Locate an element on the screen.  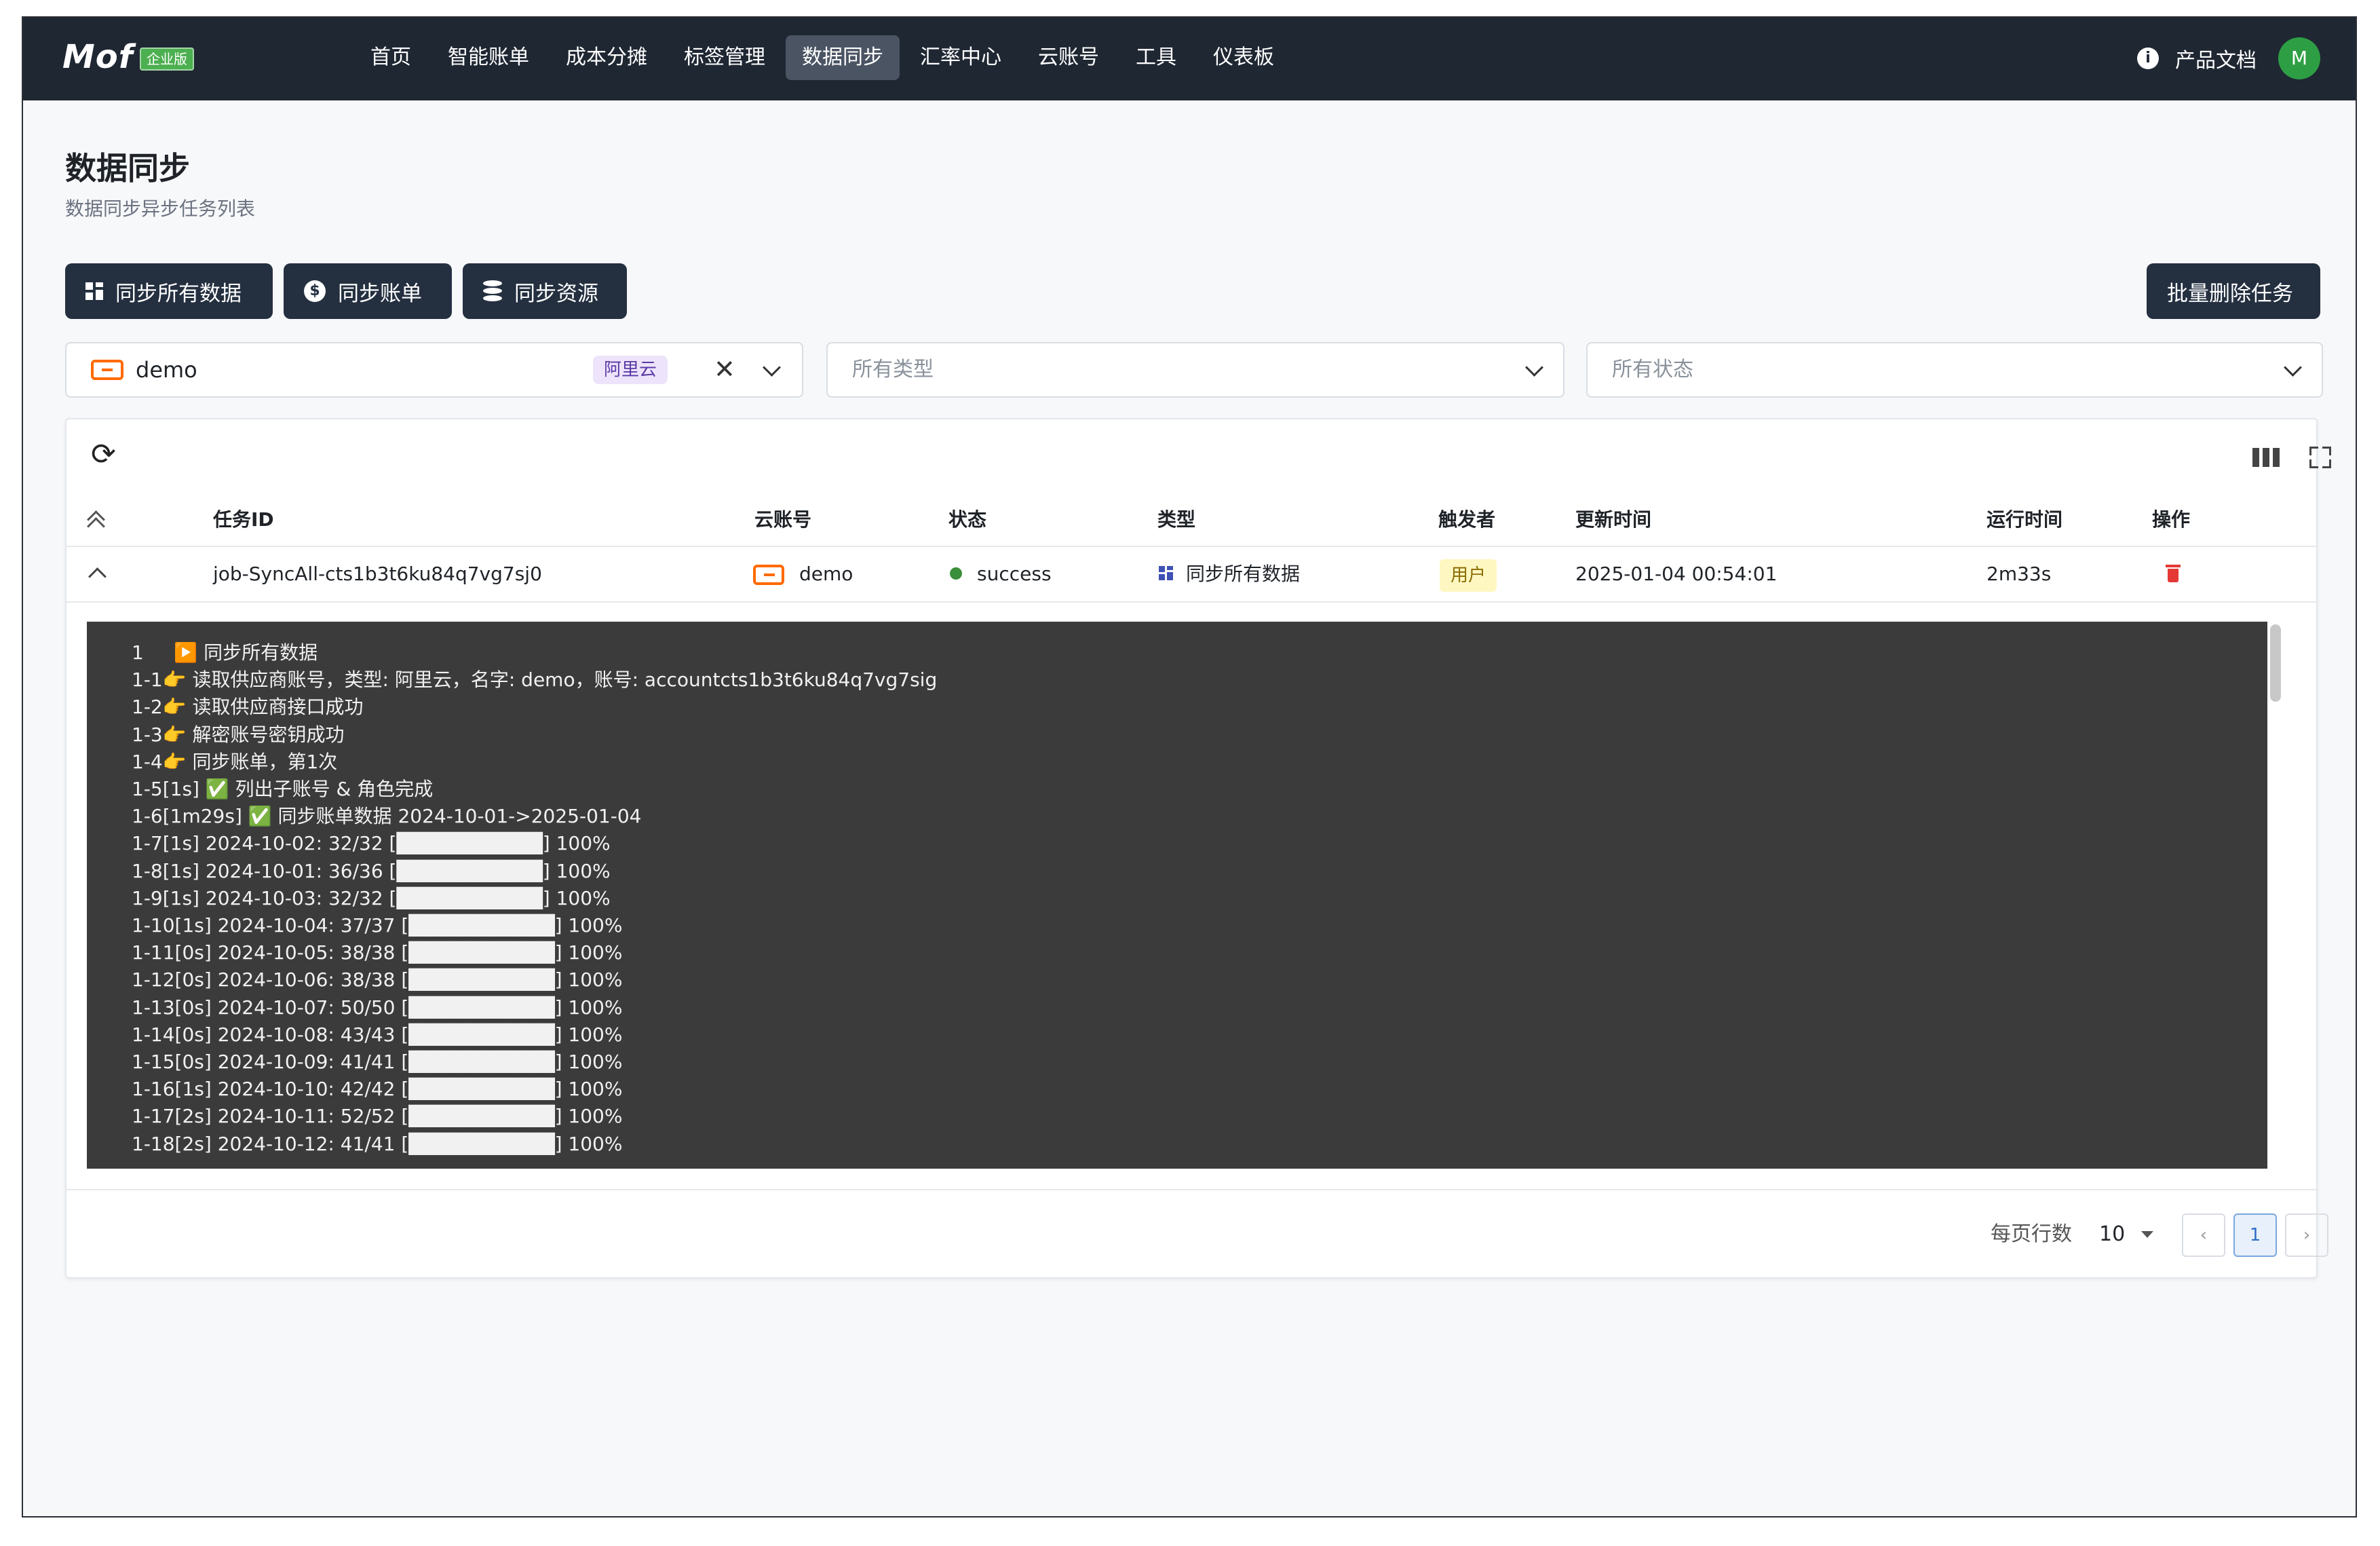
next-page-button: › is located at coordinates (2307, 1235).